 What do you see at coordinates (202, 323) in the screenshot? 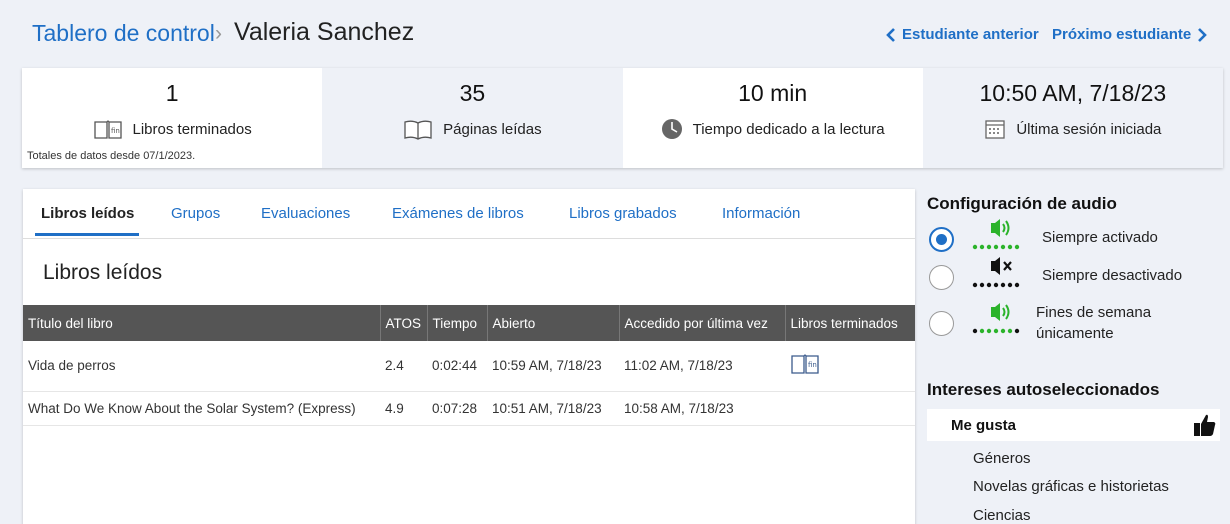
I see `column-header-title: Título del libro` at bounding box center [202, 323].